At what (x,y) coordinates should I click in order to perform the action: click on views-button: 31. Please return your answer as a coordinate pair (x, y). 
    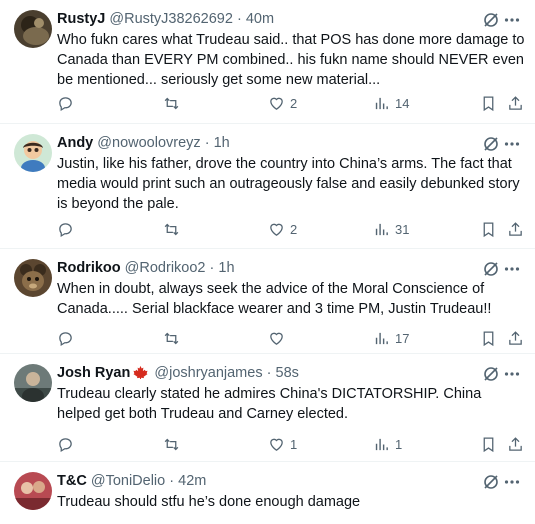
    Looking at the image, I should click on (391, 229).